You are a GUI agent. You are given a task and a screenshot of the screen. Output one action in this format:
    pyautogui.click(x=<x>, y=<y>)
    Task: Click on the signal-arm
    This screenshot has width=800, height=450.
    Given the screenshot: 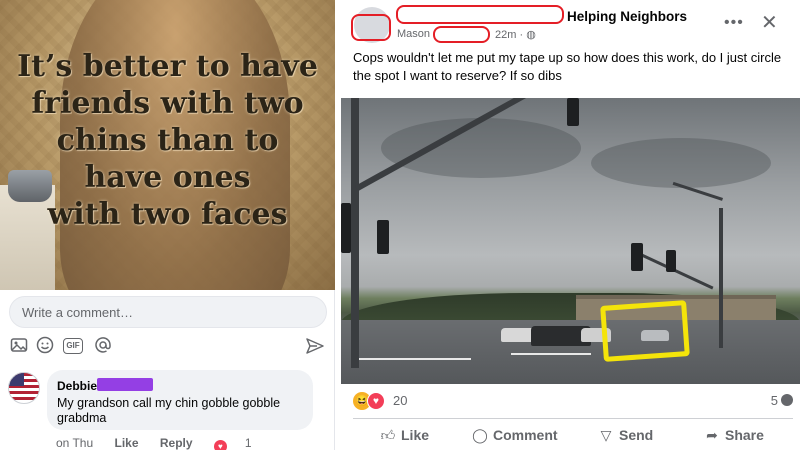 What is the action you would take?
    pyautogui.click(x=676, y=271)
    